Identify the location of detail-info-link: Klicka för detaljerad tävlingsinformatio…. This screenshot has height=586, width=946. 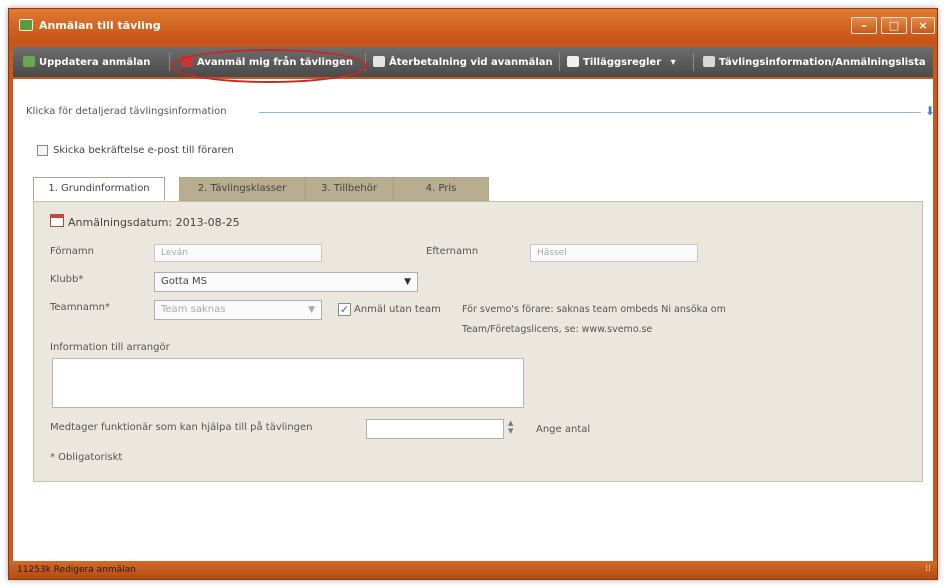
(126, 111).